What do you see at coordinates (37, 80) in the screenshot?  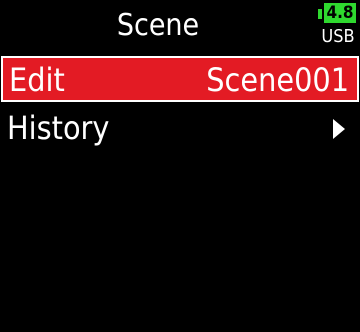 I see `menu-item-label: Edit` at bounding box center [37, 80].